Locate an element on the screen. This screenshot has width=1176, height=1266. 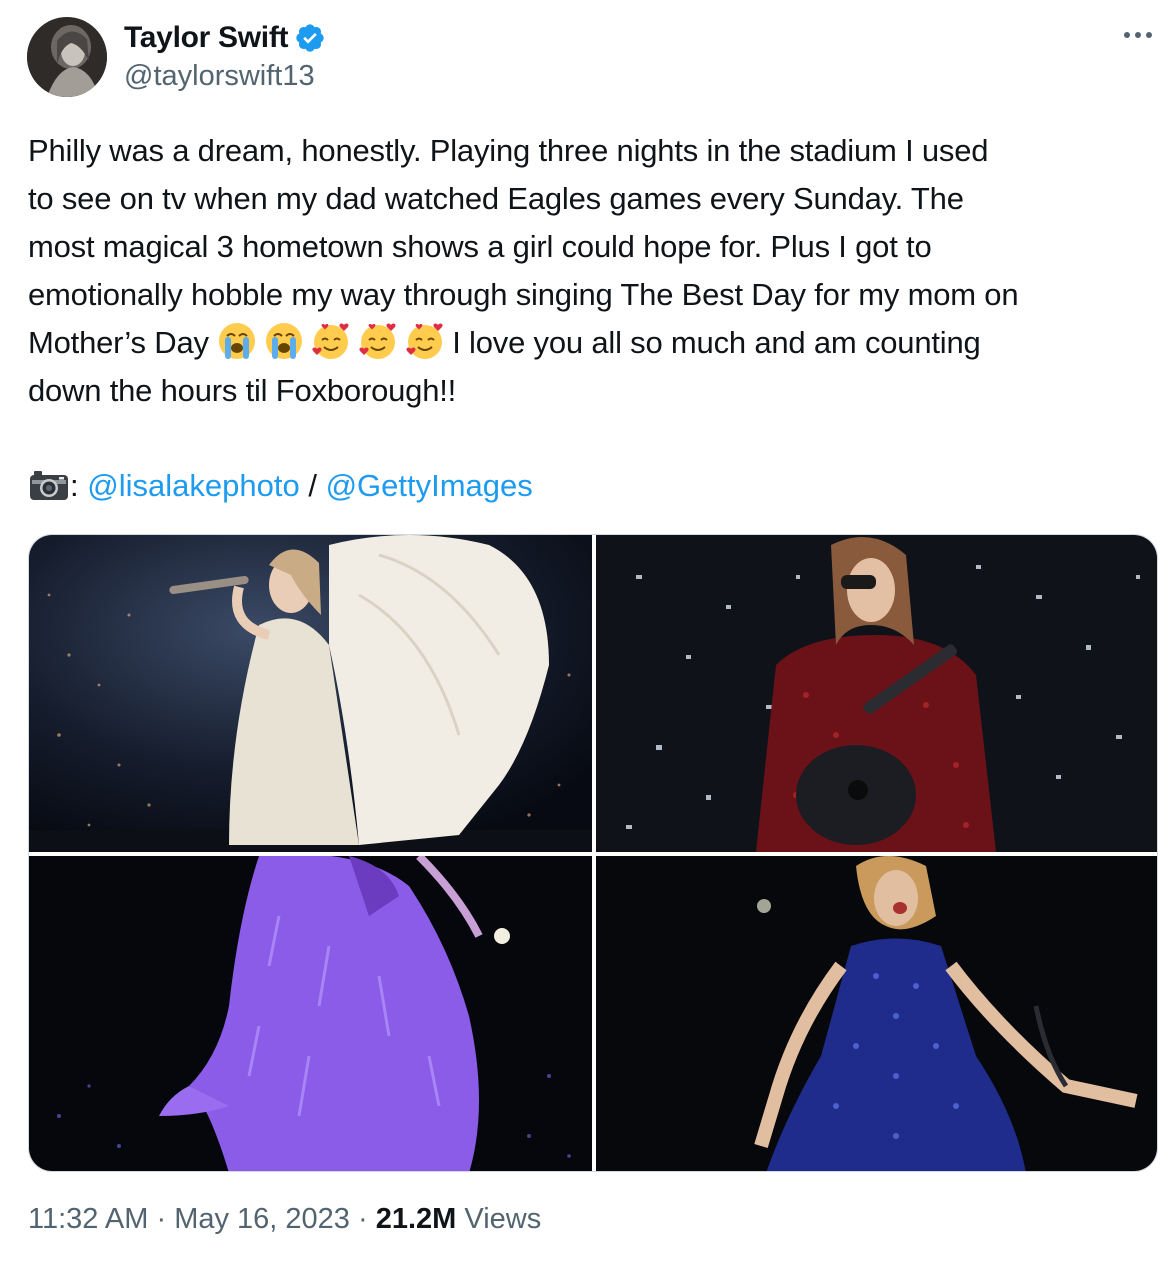
singer-blue-sequin-dress-photo is located at coordinates (876, 1013).